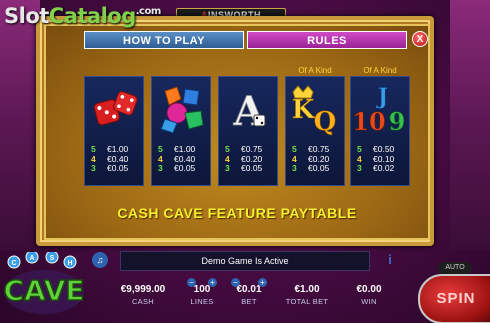  Describe the element at coordinates (69, 263) in the screenshot. I see `svg-text: H` at that location.